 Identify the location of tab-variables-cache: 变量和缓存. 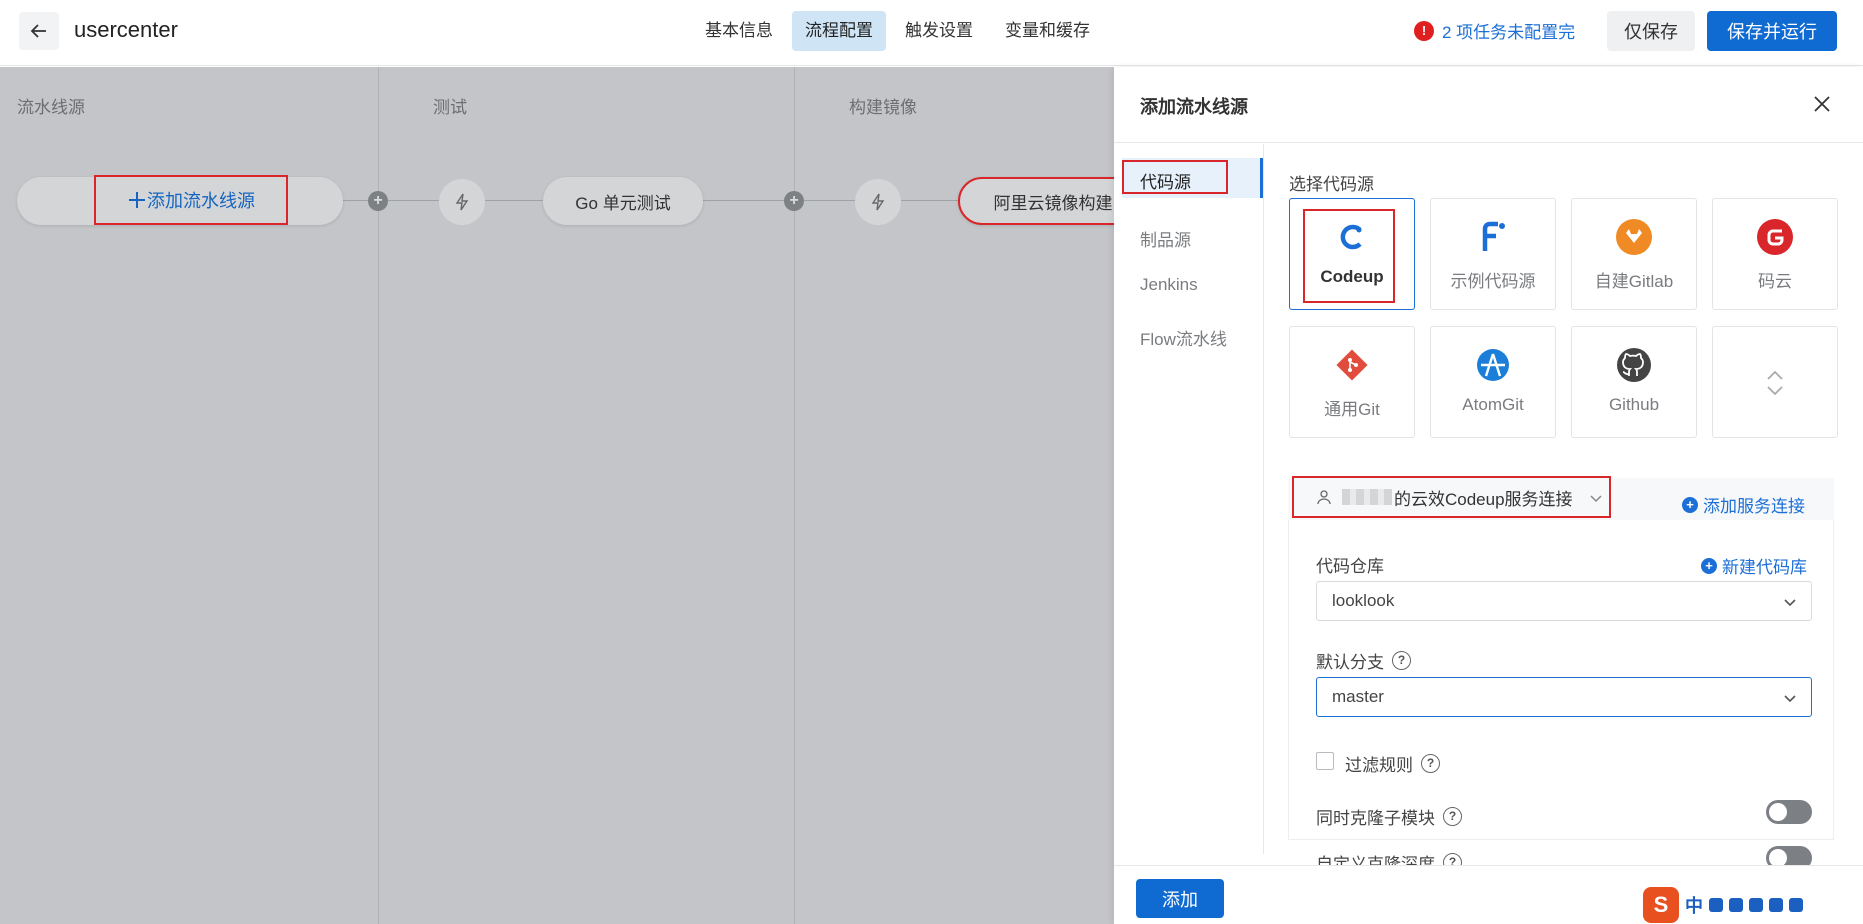
(1047, 31).